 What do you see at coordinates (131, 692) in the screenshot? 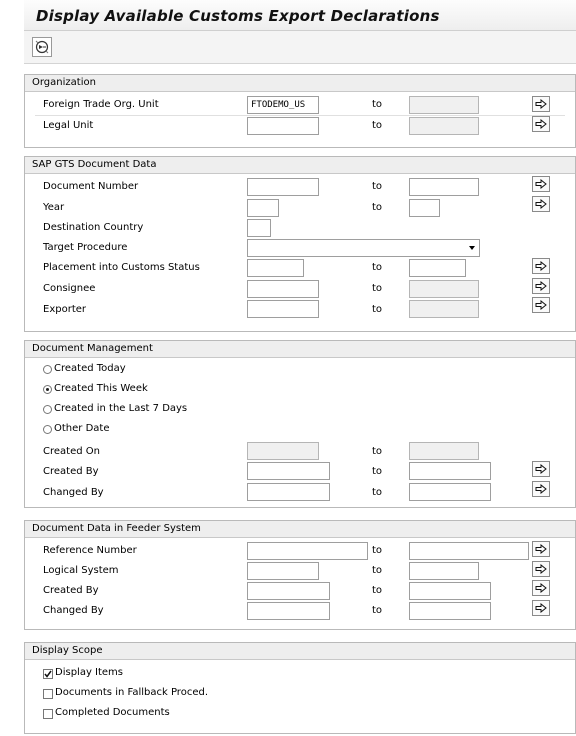
I see `checkbox-label: Documents in Fallback Proced.` at bounding box center [131, 692].